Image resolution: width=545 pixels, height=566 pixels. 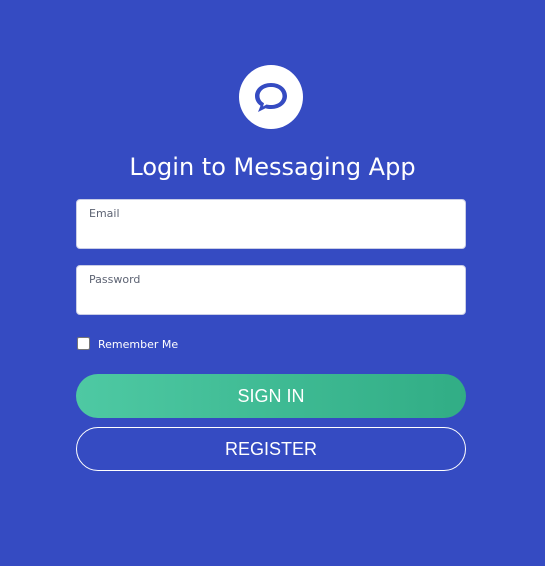 I want to click on register-button: REGISTER, so click(x=271, y=449).